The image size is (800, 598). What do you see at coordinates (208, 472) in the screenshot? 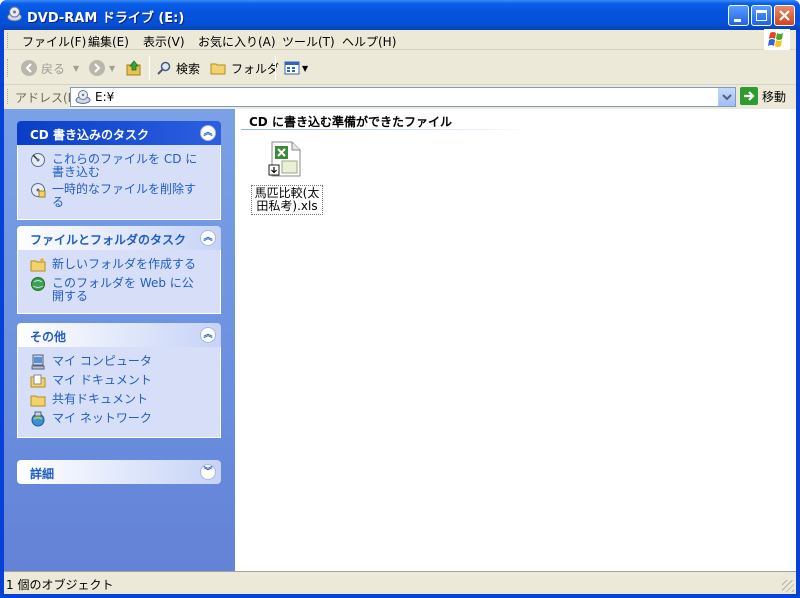
I see `expand-icon: ︾` at bounding box center [208, 472].